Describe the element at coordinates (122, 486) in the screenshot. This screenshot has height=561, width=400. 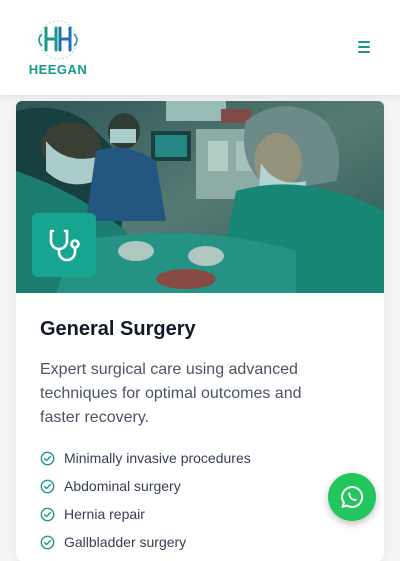
I see `feature-label: Abdominal surgery` at that location.